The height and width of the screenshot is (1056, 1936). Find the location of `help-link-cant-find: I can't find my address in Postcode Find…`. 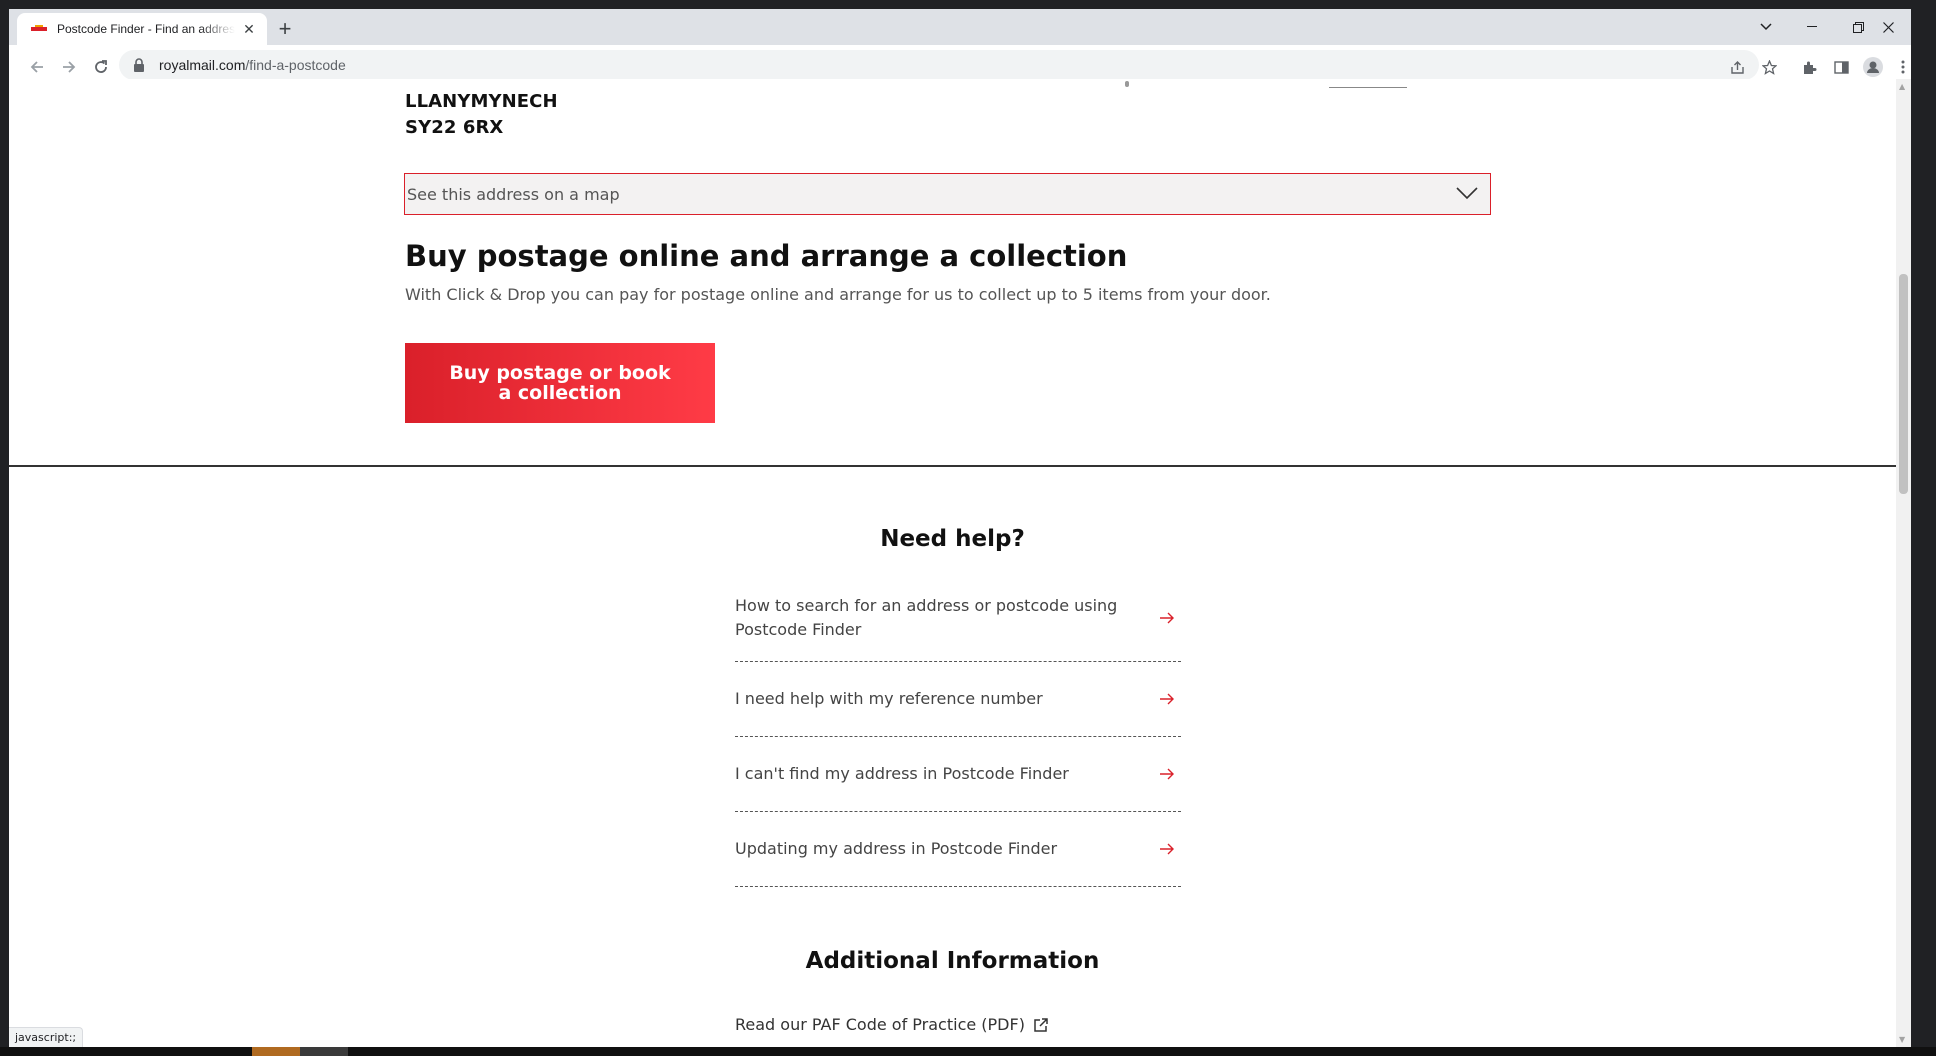

help-link-cant-find: I can't find my address in Postcode Find… is located at coordinates (958, 774).